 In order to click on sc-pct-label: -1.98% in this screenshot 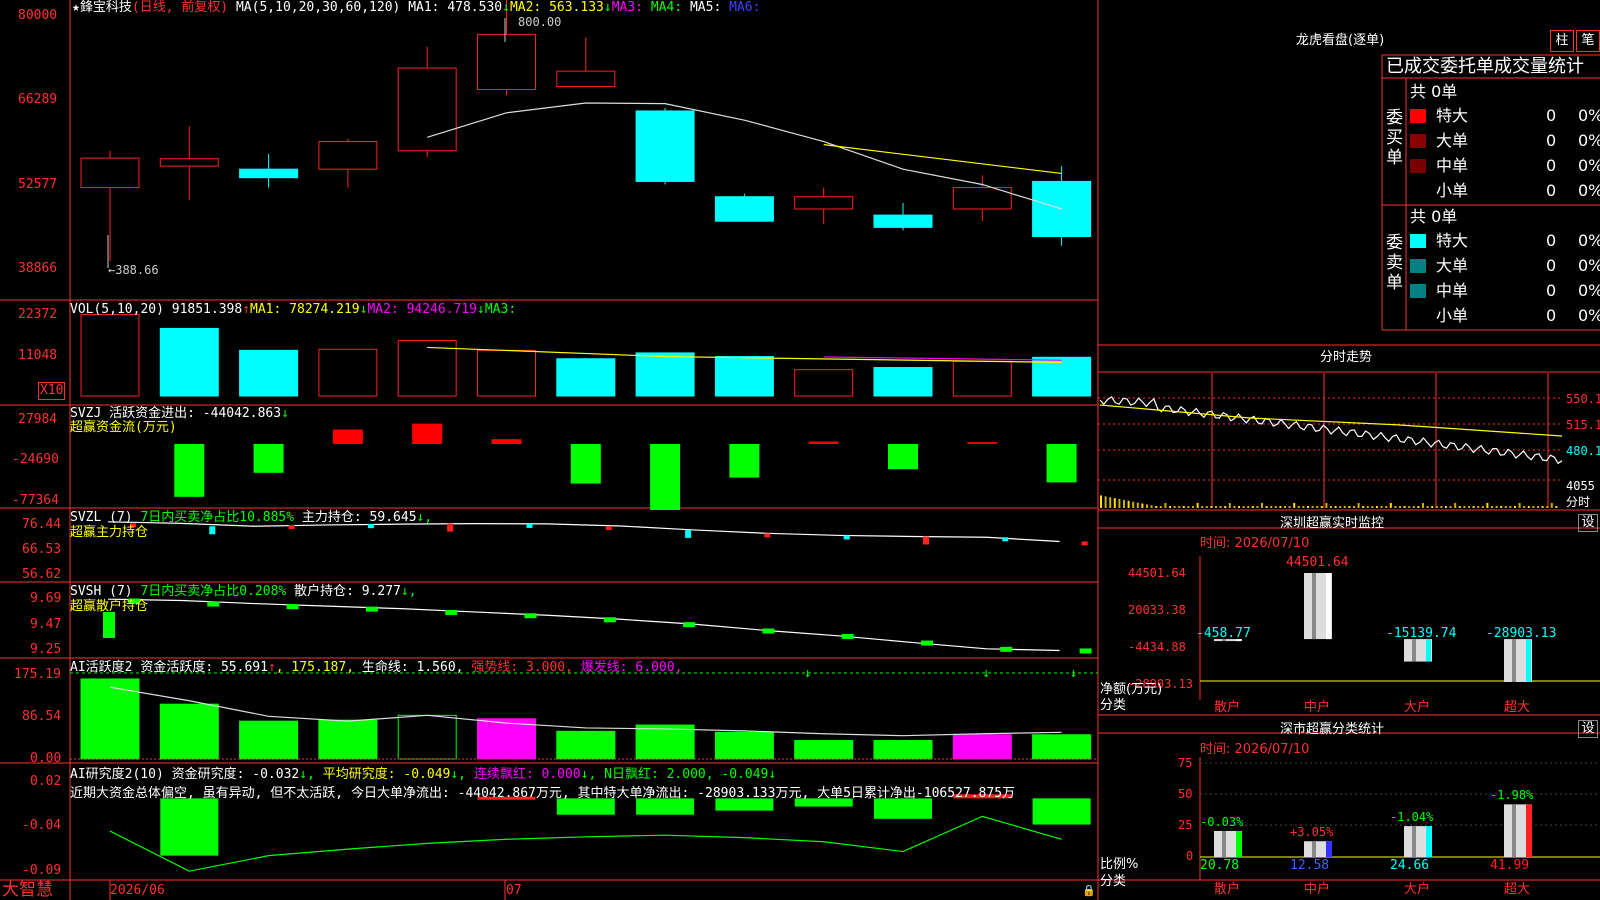, I will do `click(1512, 795)`.